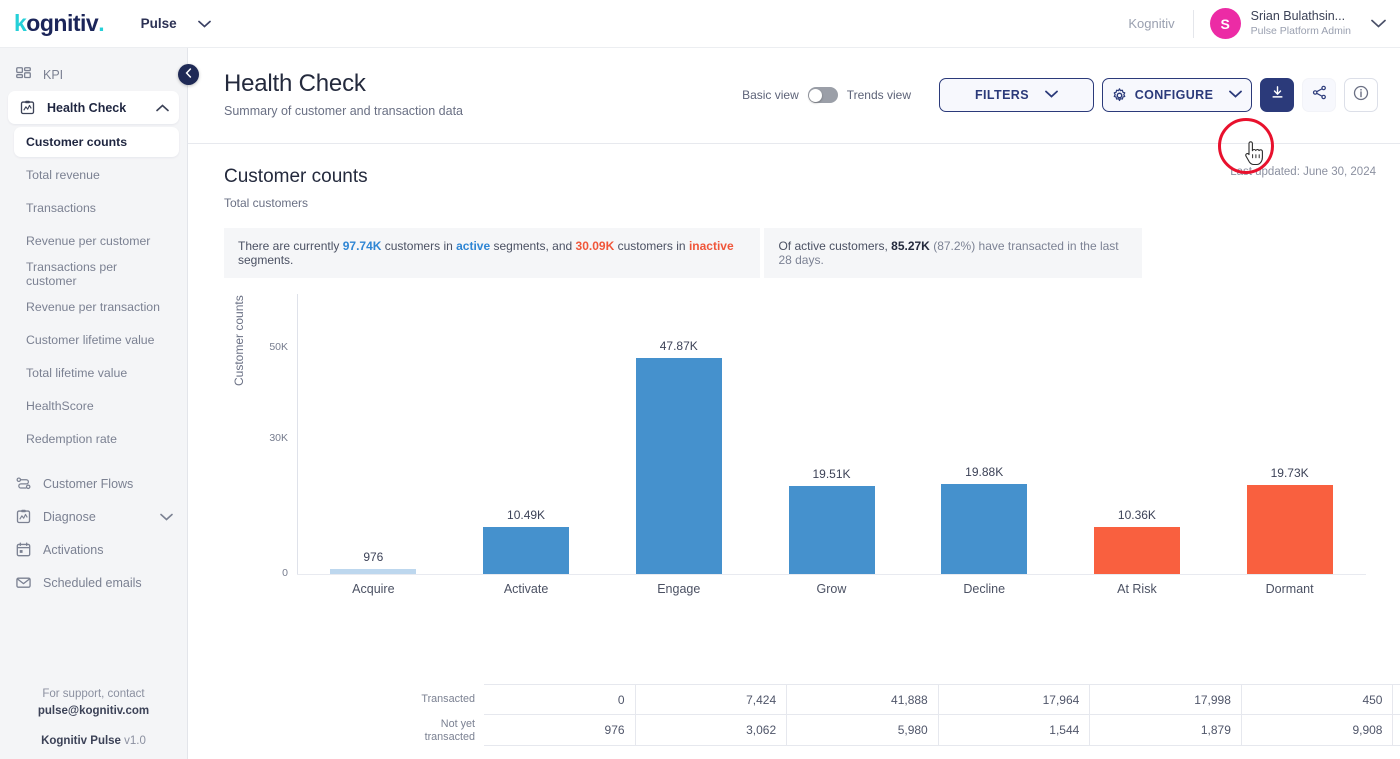 The image size is (1400, 759). What do you see at coordinates (711, 246) in the screenshot?
I see `note-value-inactive-label: inactive` at bounding box center [711, 246].